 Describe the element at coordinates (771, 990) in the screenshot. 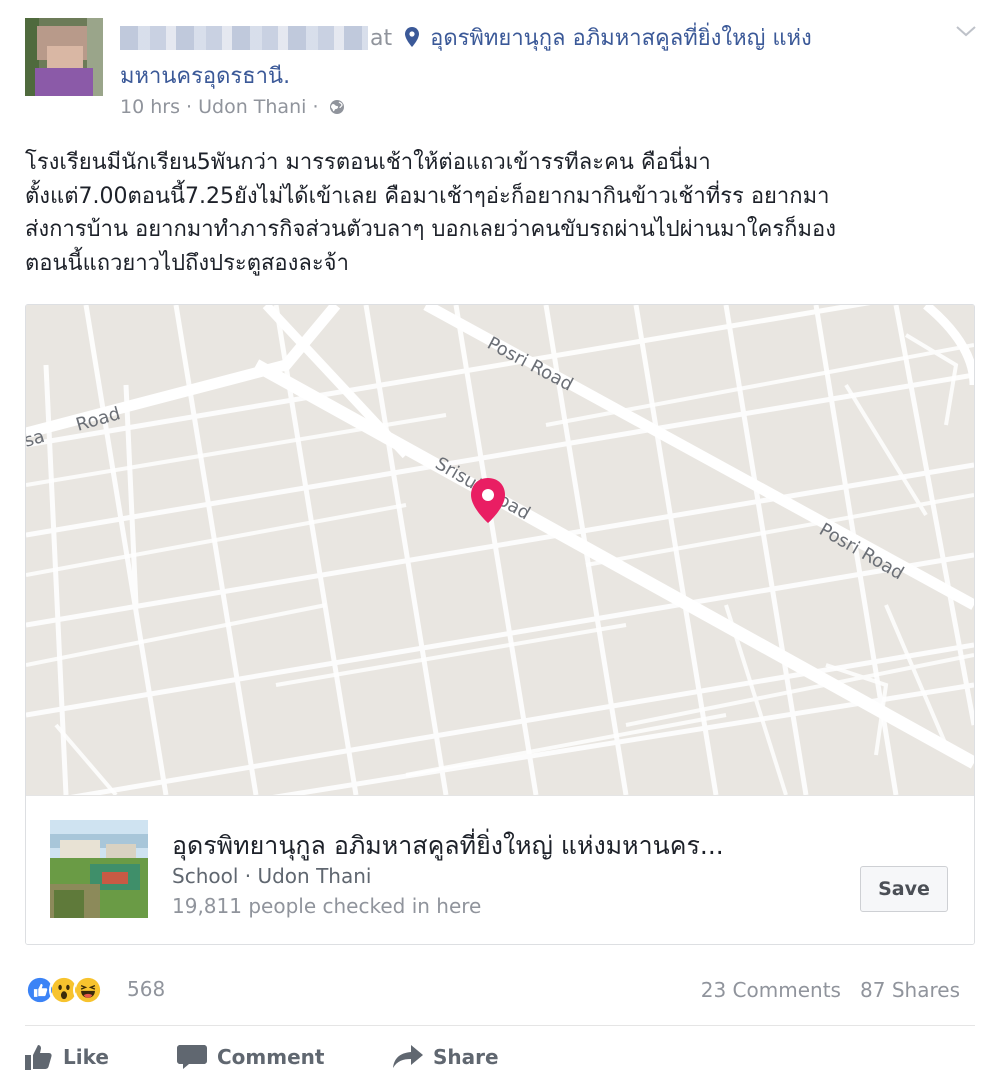

I see `comments-count: 23 Comments` at that location.